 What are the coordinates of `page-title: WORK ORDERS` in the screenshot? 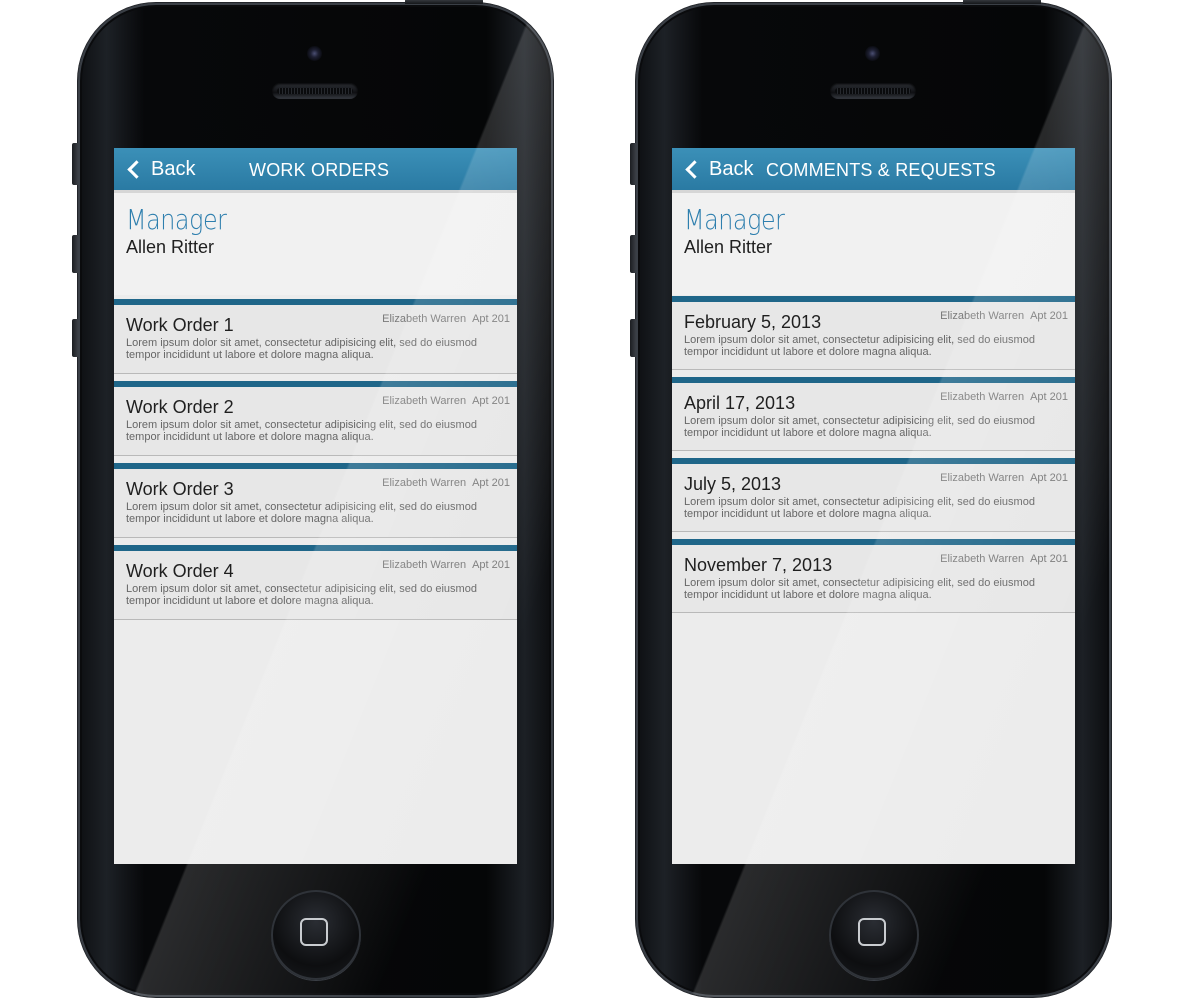 It's located at (319, 170).